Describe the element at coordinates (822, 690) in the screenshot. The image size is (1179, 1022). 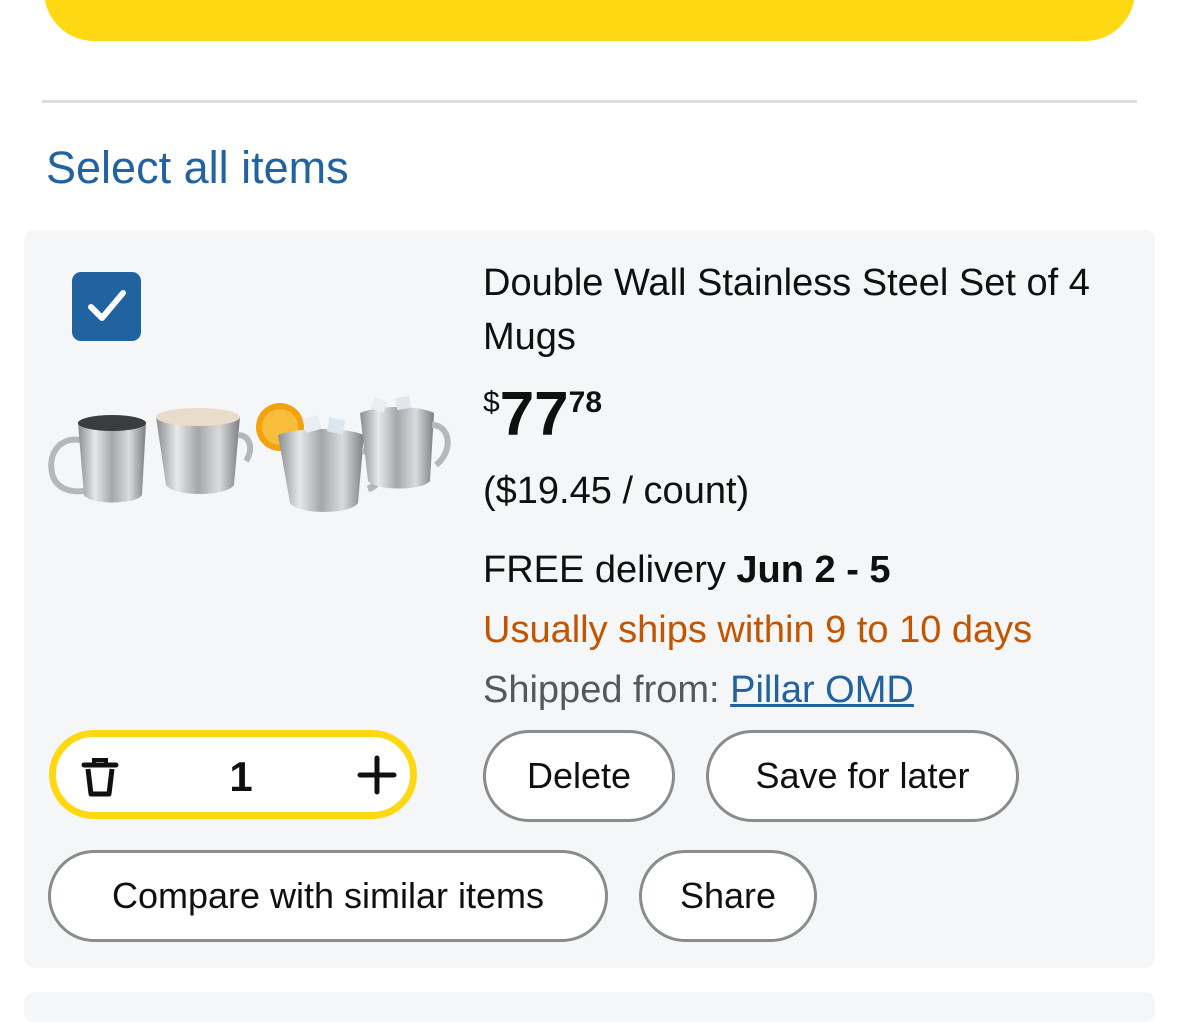
I see `seller-link: Pillar OMD` at that location.